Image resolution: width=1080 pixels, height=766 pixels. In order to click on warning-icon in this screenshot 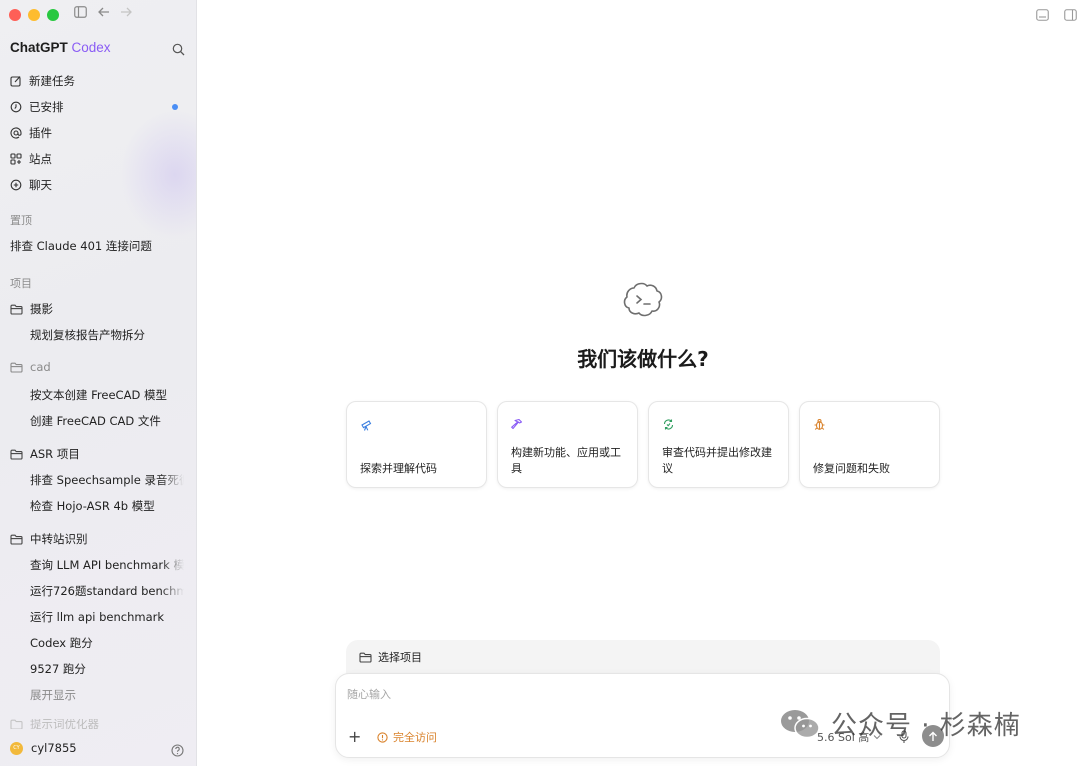, I will do `click(382, 737)`.